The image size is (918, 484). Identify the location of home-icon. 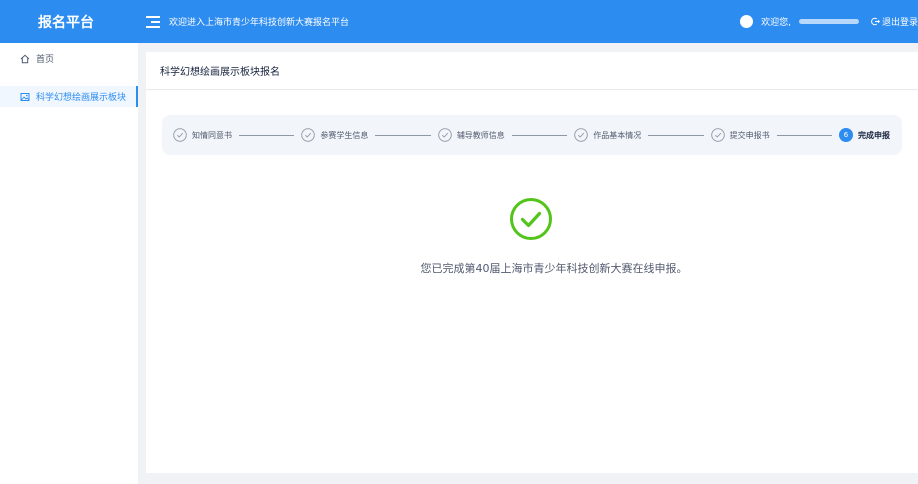
(25, 58).